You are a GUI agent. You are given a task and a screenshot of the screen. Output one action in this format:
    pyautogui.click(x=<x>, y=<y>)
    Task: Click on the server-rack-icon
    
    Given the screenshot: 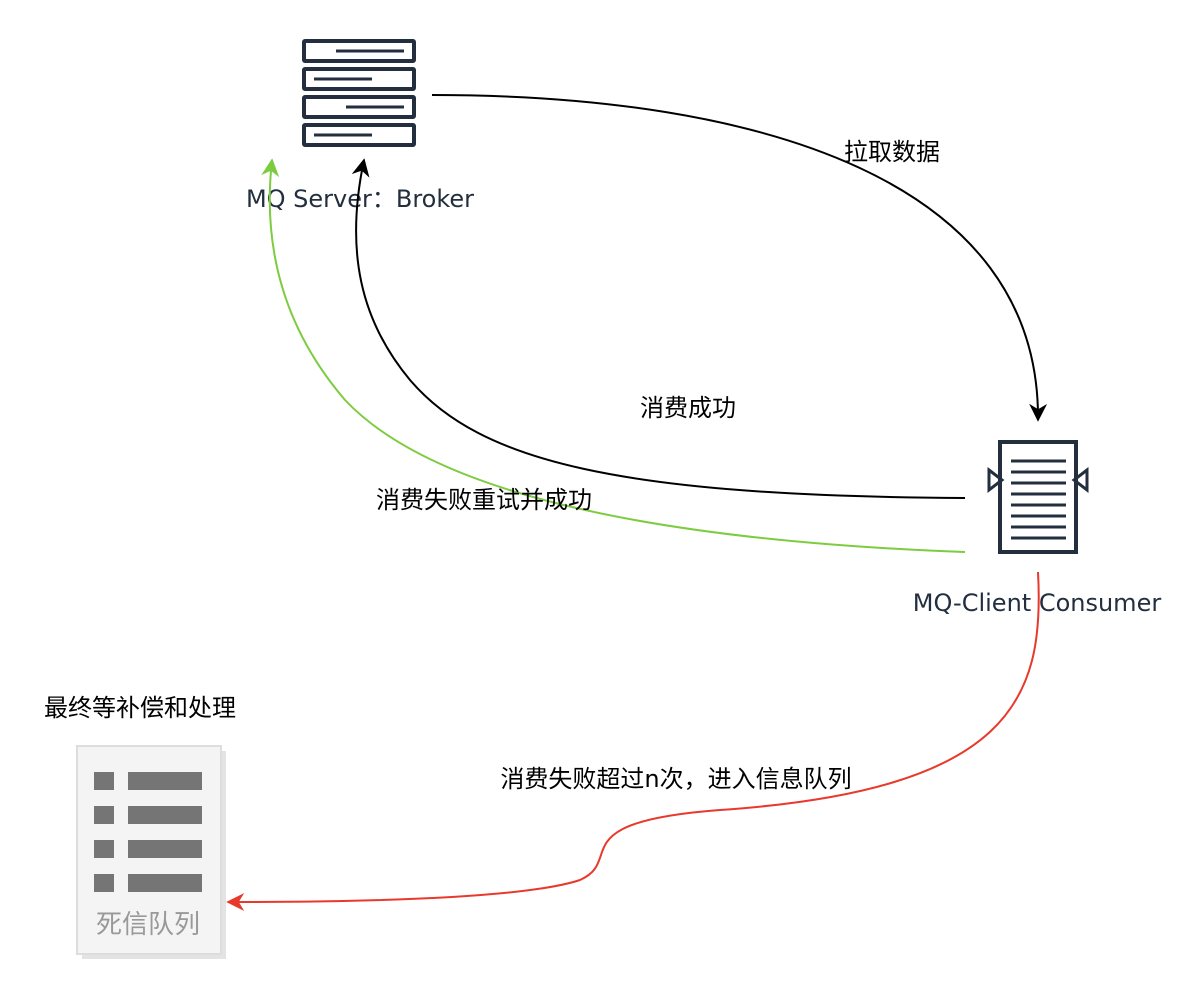 What is the action you would take?
    pyautogui.click(x=359, y=93)
    